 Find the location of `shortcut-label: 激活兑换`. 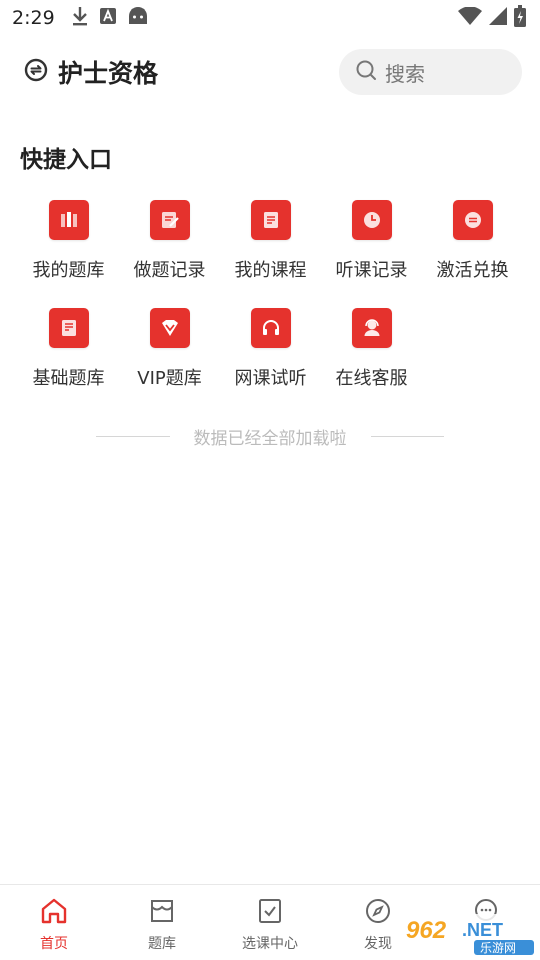

shortcut-label: 激活兑换 is located at coordinates (472, 270).